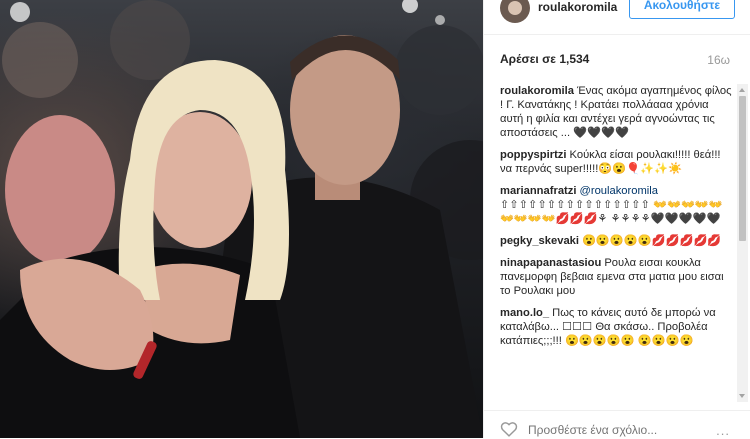  I want to click on comment-username: mano.lo_, so click(524, 313).